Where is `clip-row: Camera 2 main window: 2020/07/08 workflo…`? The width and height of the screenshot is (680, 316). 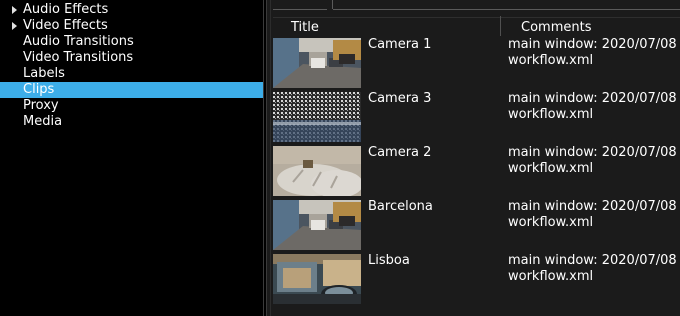 clip-row: Camera 2 main window: 2020/07/08 workflo… is located at coordinates (476, 172).